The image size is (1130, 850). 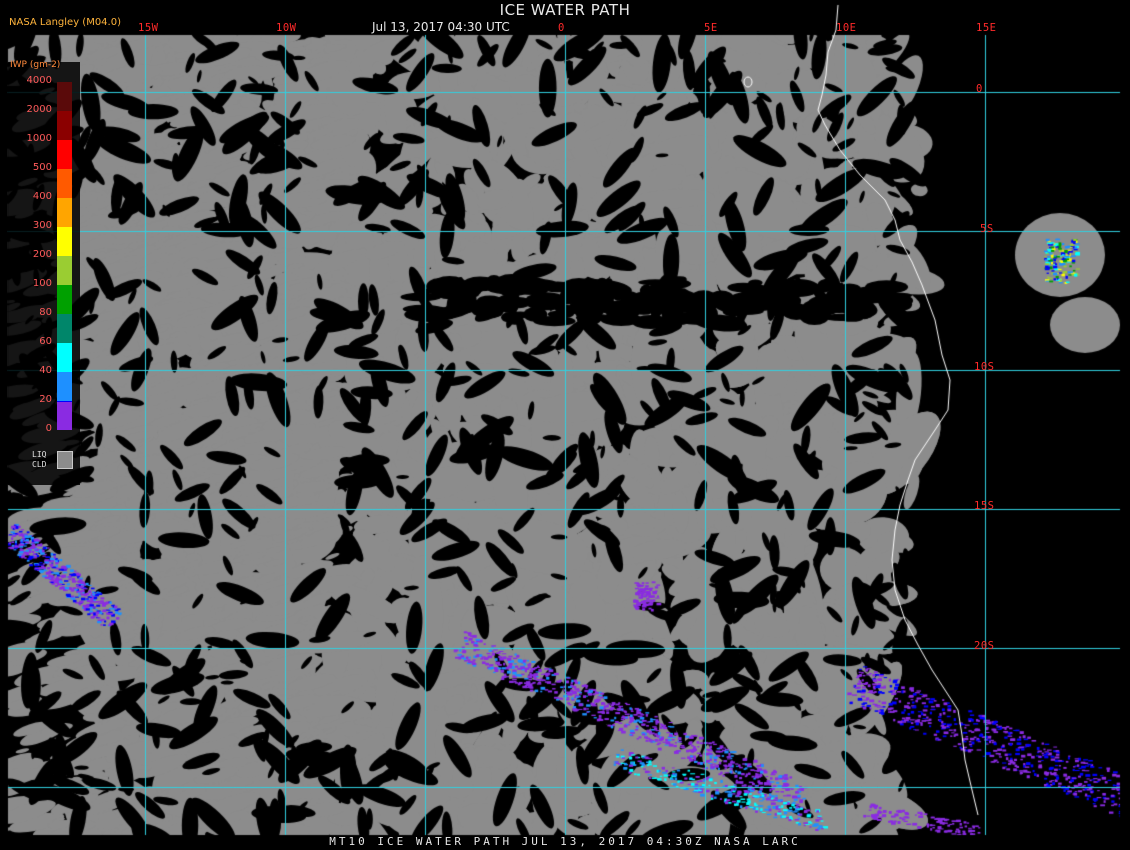 I want to click on legend-label: 400, so click(x=42, y=196).